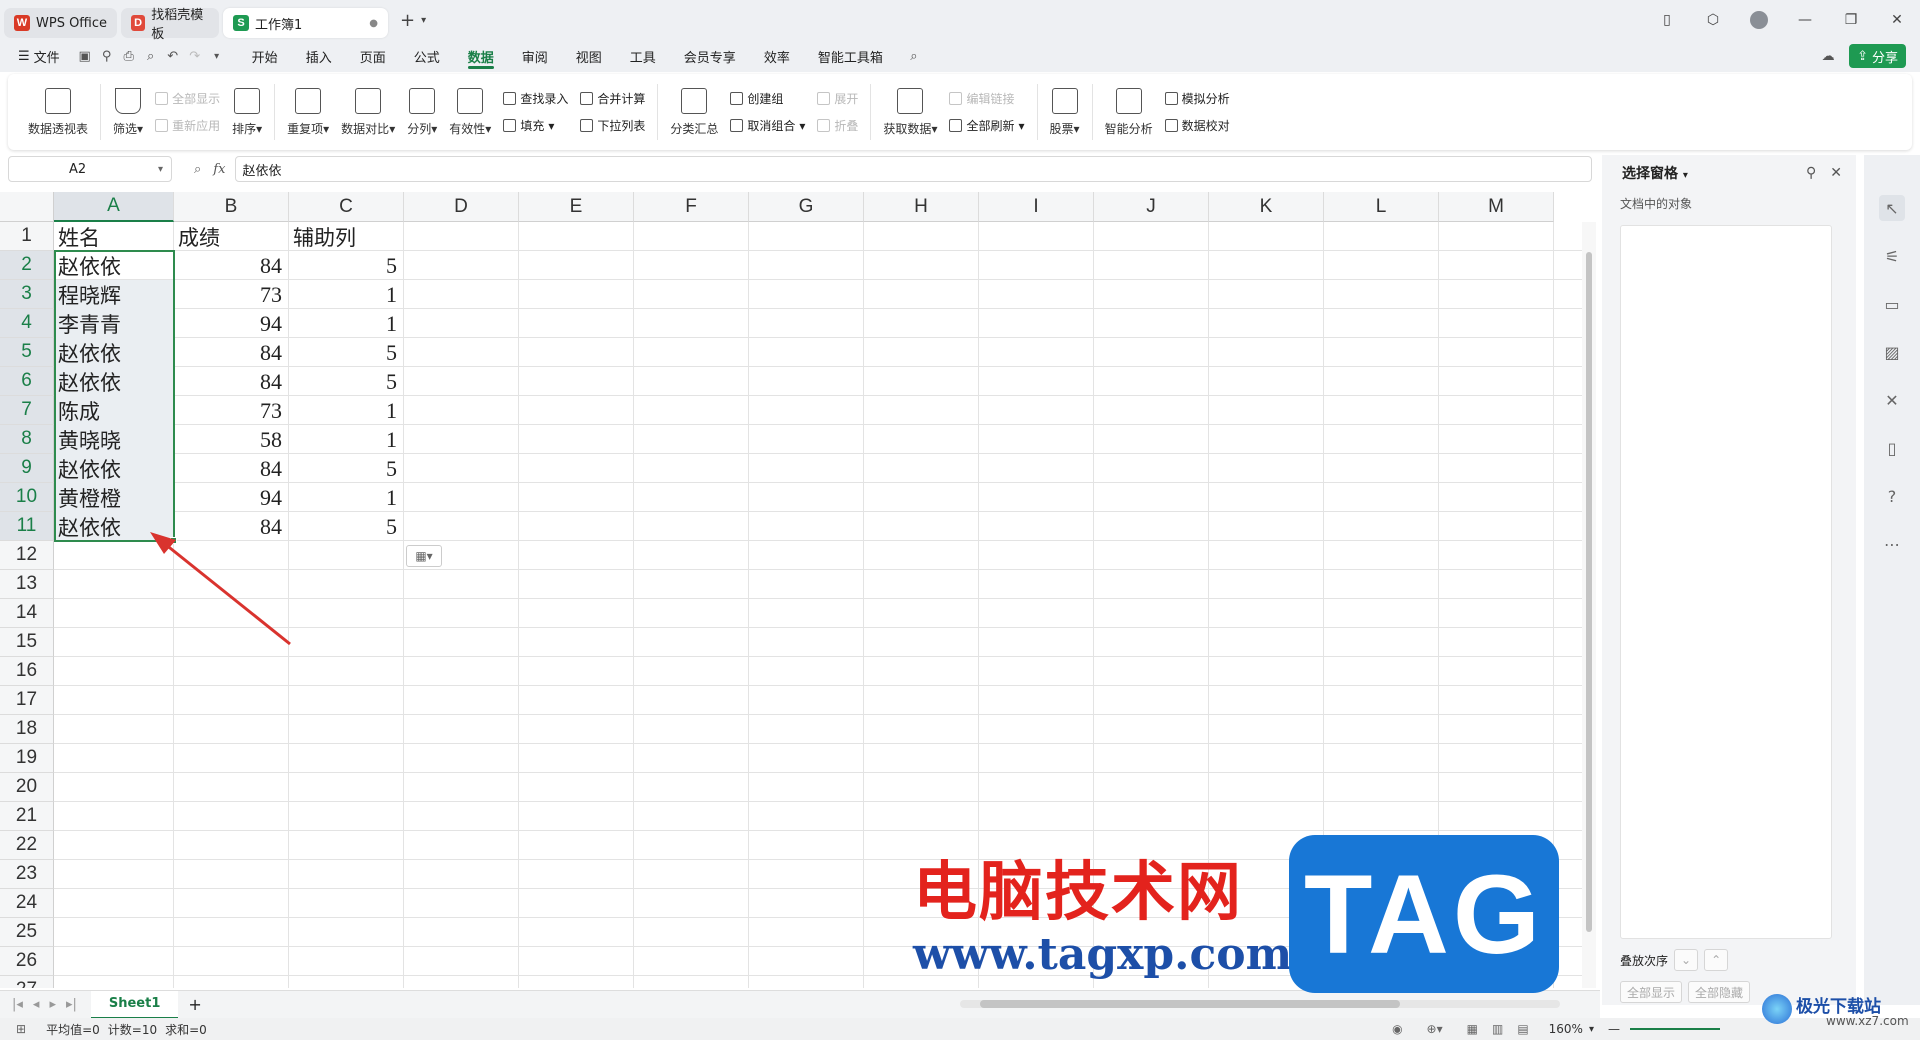 The height and width of the screenshot is (1040, 1920). What do you see at coordinates (1892, 256) in the screenshot?
I see `settings-sliders-icon: ⚟` at bounding box center [1892, 256].